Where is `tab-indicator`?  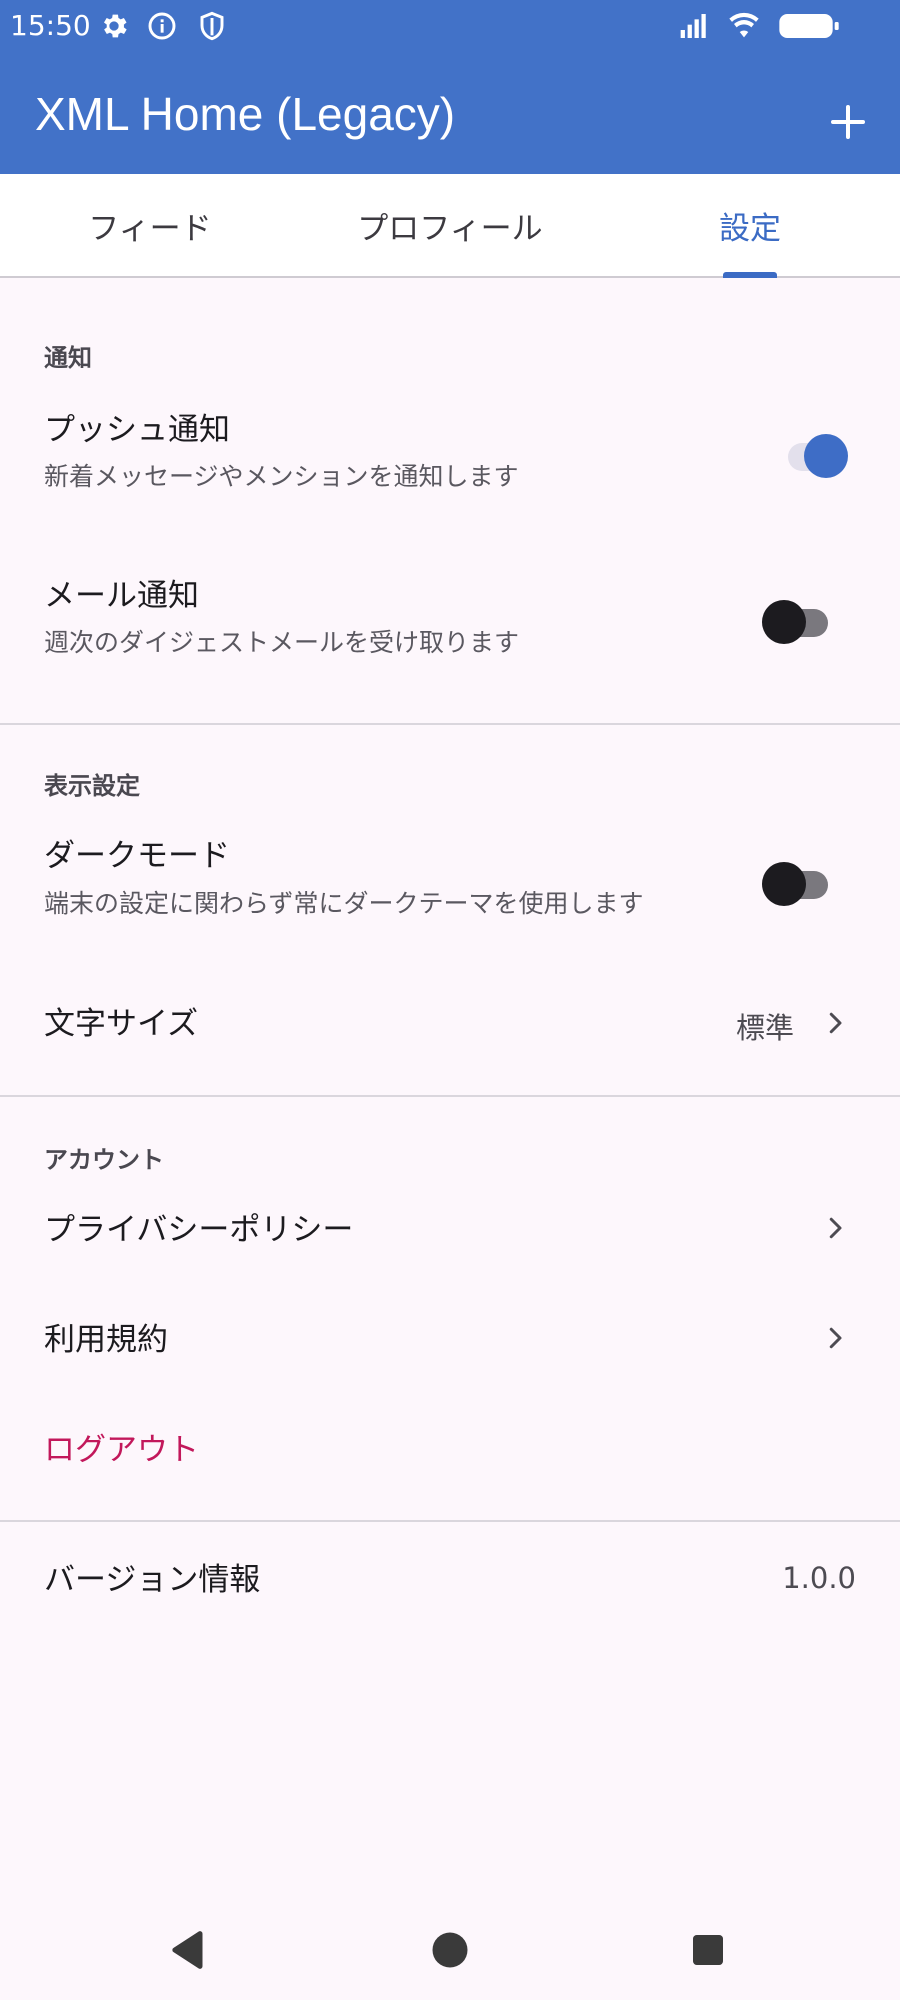 tab-indicator is located at coordinates (750, 275).